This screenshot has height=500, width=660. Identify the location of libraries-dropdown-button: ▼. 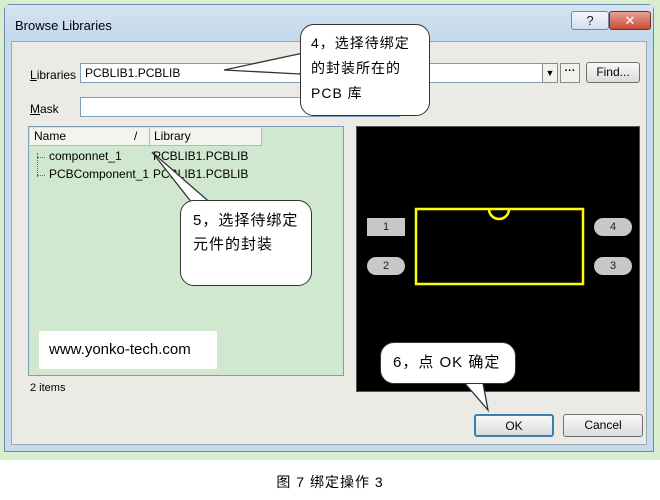
(550, 73).